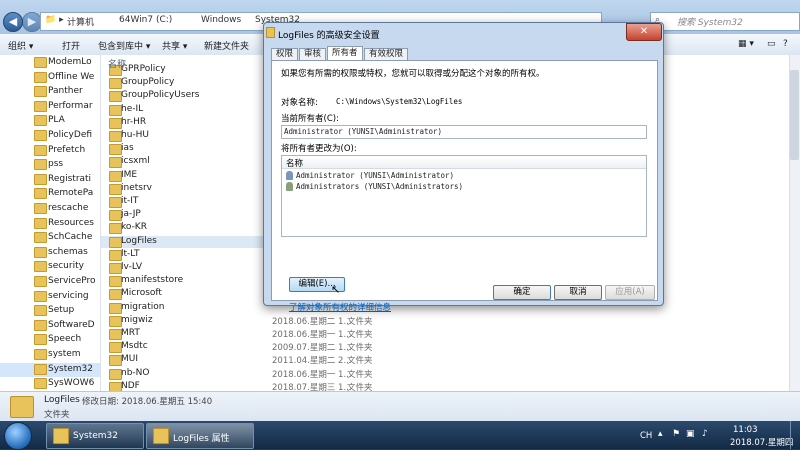 This screenshot has width=800, height=450. I want to click on flag-icon: ⚑, so click(676, 434).